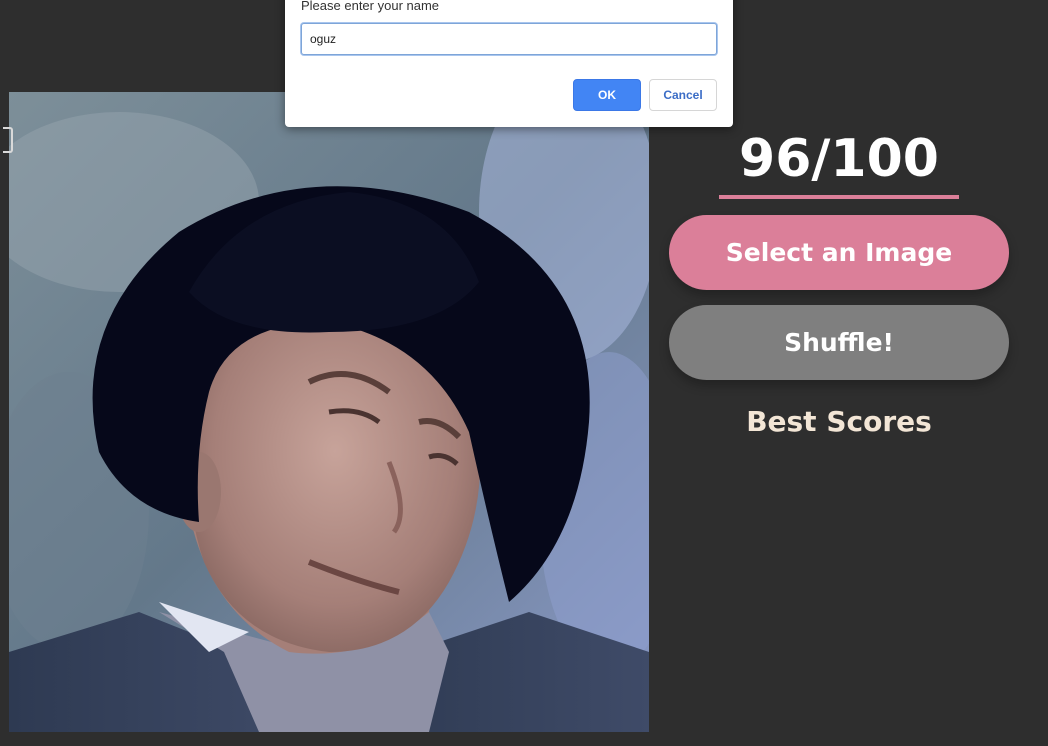  Describe the element at coordinates (839, 163) in the screenshot. I see `score-display: 96/100` at that location.